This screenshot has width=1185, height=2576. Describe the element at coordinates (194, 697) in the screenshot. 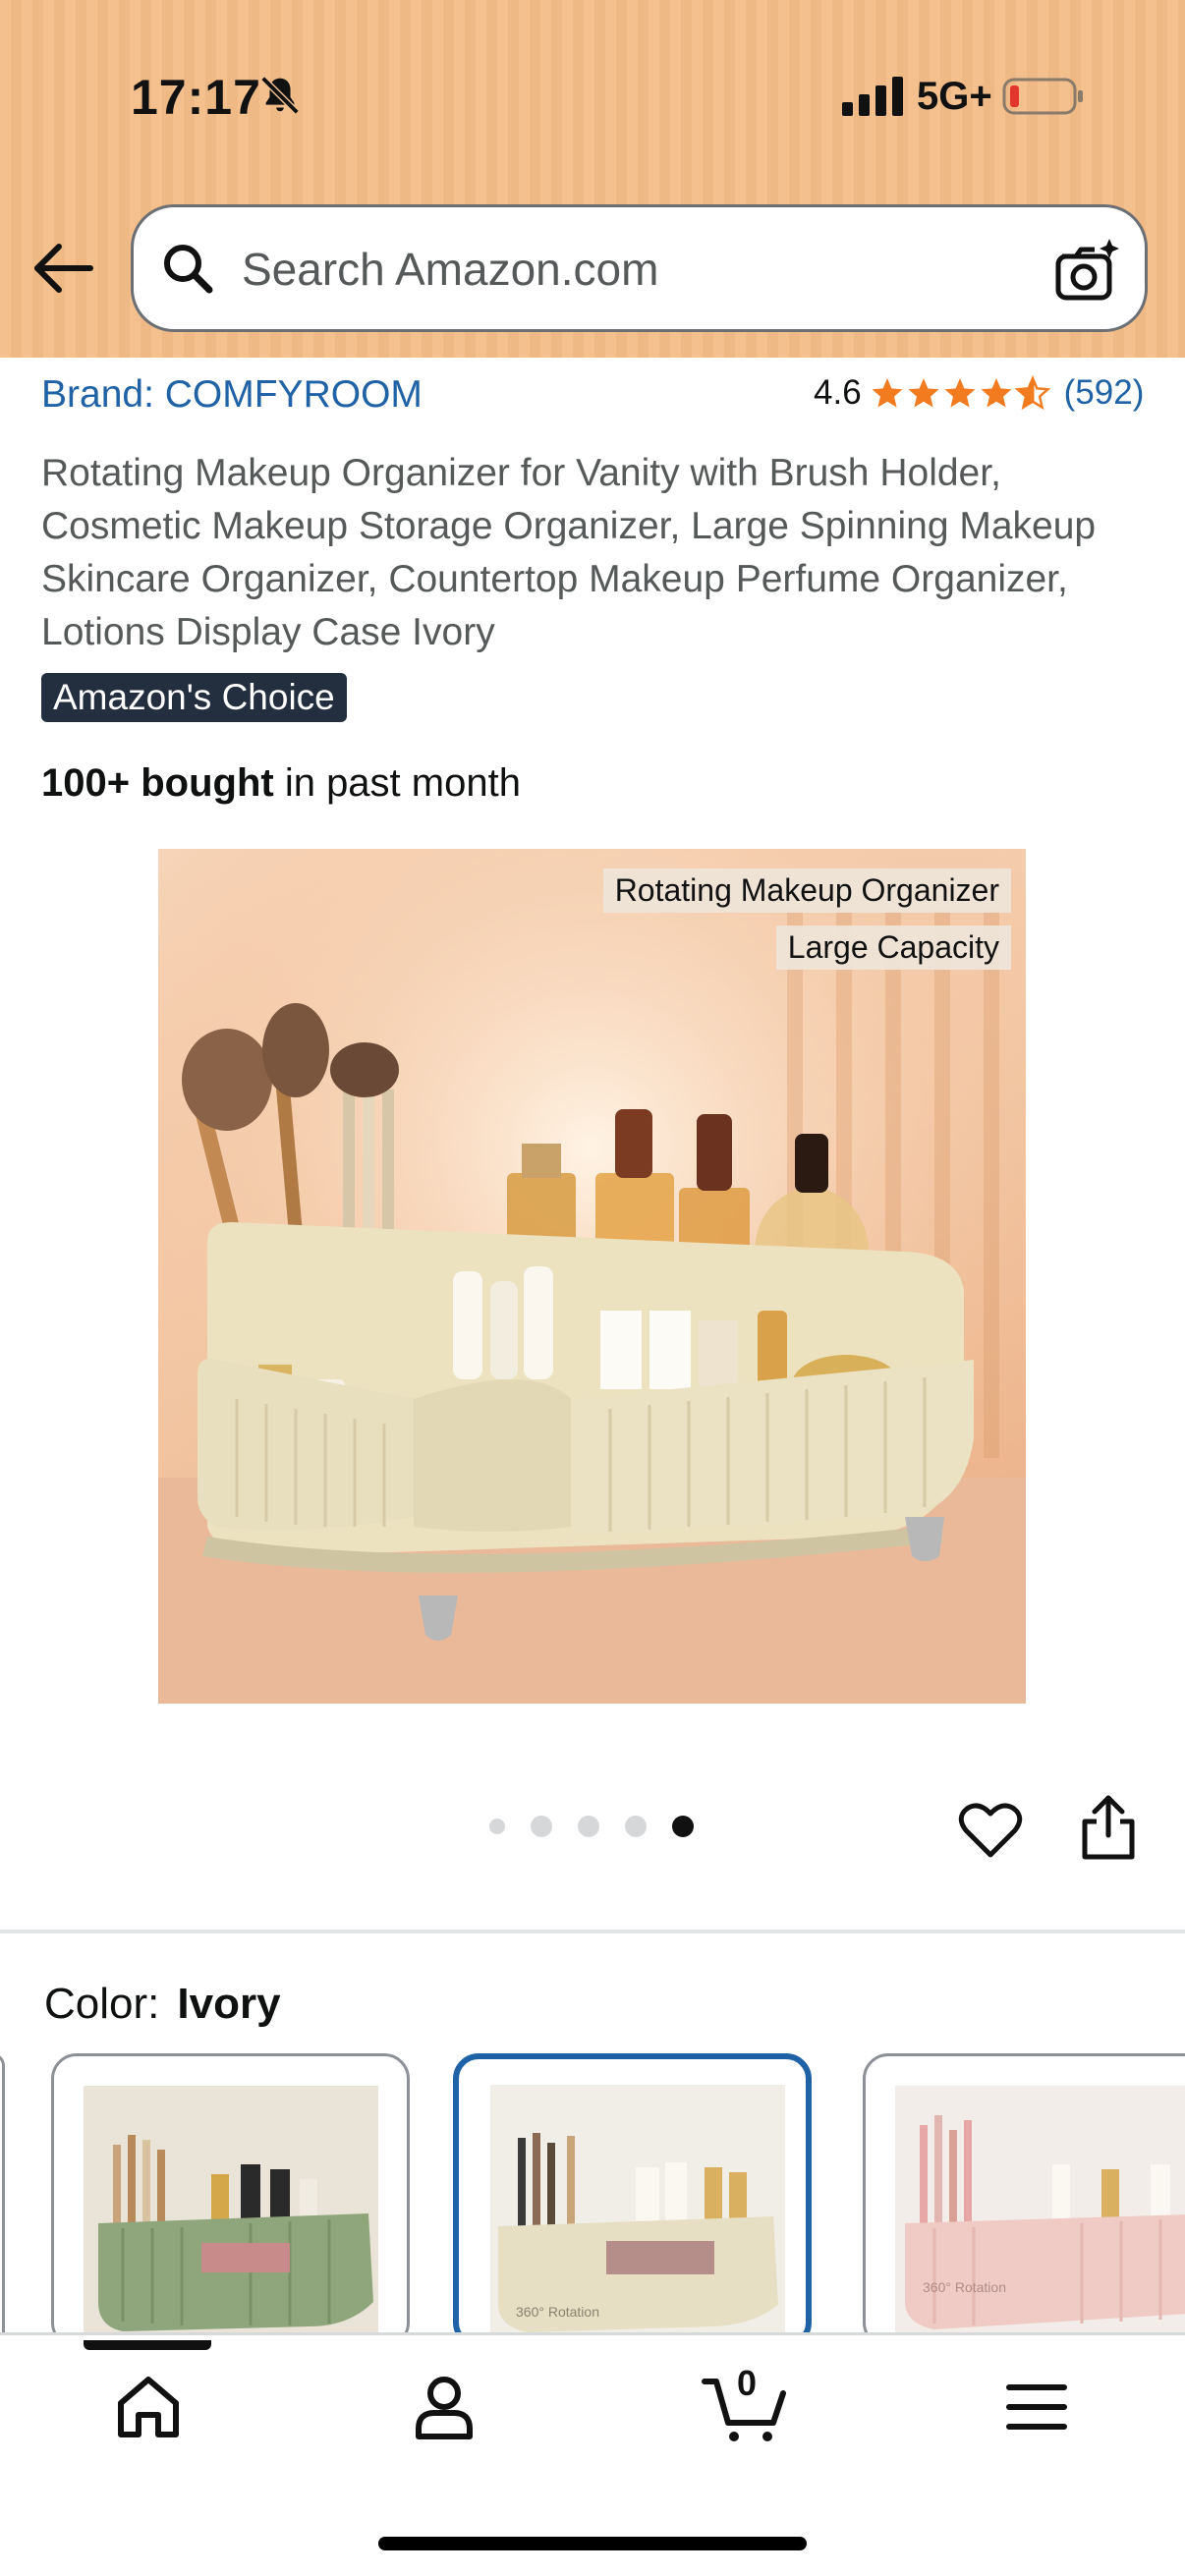

I see `amazons-choice-badge: Amazon's Choice` at that location.